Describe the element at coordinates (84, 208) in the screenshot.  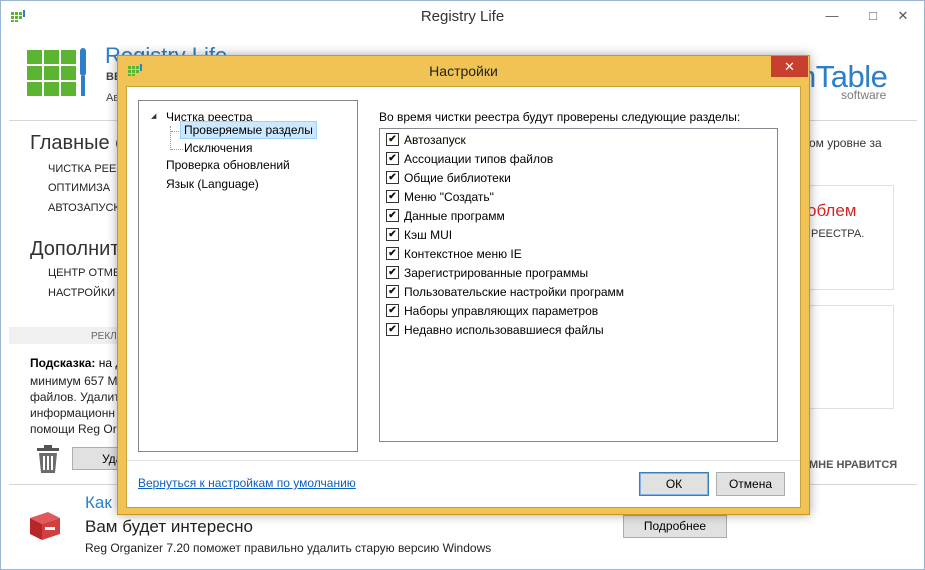
I see `nav-link-autorun: АВТОЗАПУСК` at that location.